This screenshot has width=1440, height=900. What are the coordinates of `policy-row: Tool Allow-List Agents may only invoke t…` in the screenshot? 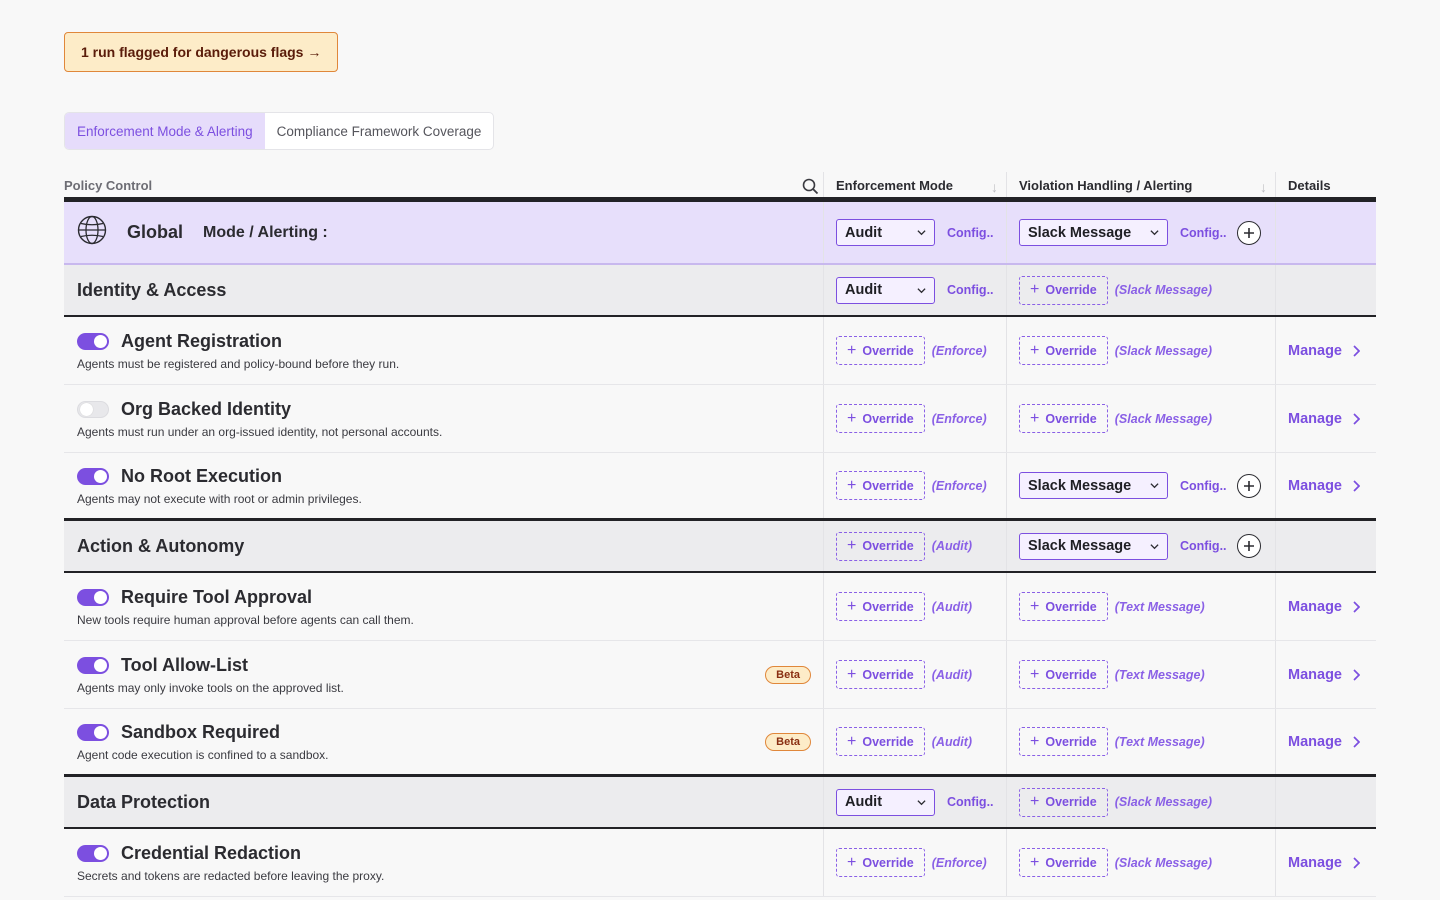 It's located at (720, 675).